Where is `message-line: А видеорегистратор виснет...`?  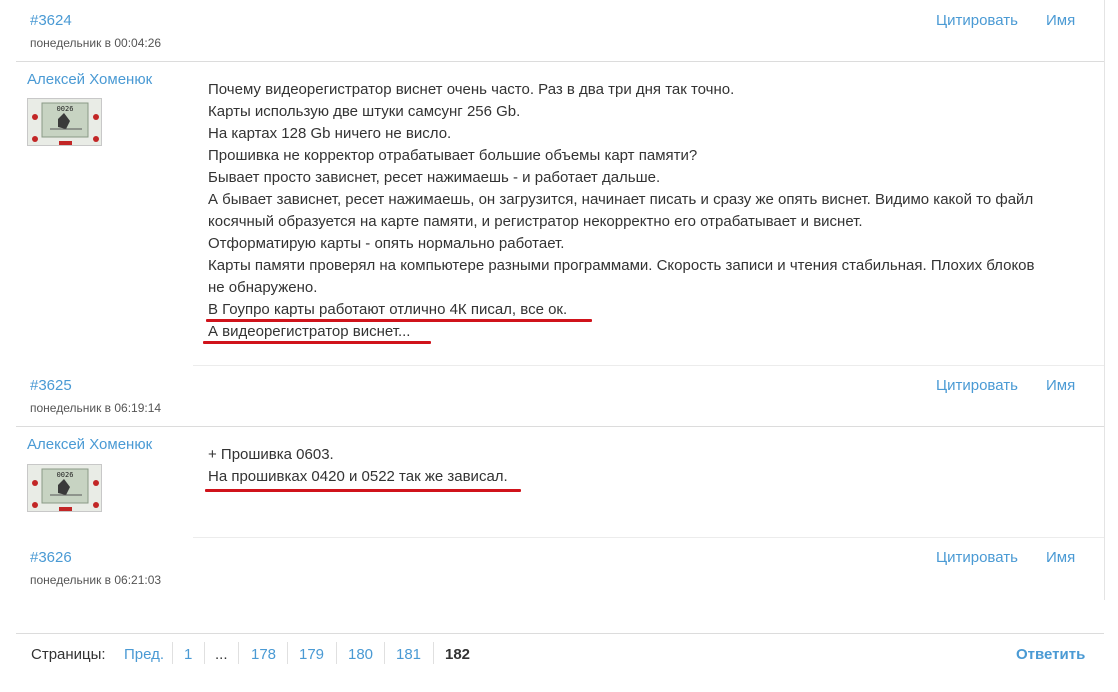 message-line: А видеорегистратор виснет... is located at coordinates (309, 331).